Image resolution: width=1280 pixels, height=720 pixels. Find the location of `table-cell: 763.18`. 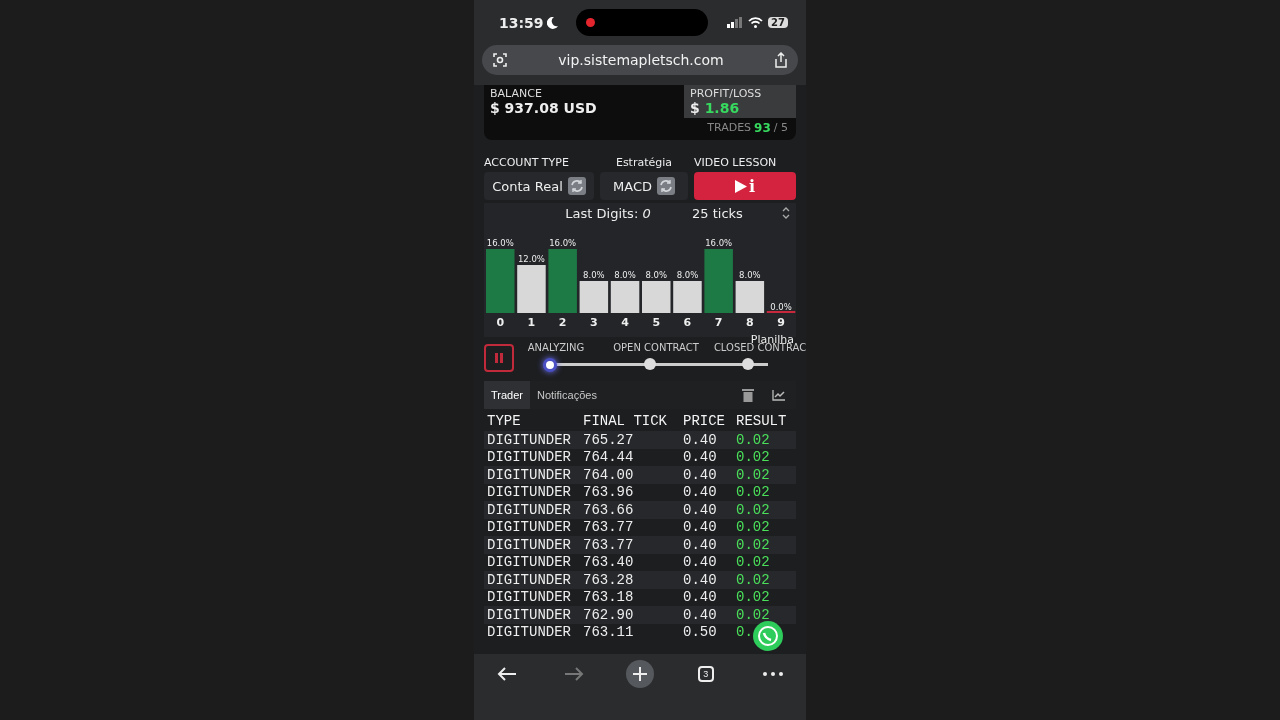

table-cell: 763.18 is located at coordinates (608, 597).